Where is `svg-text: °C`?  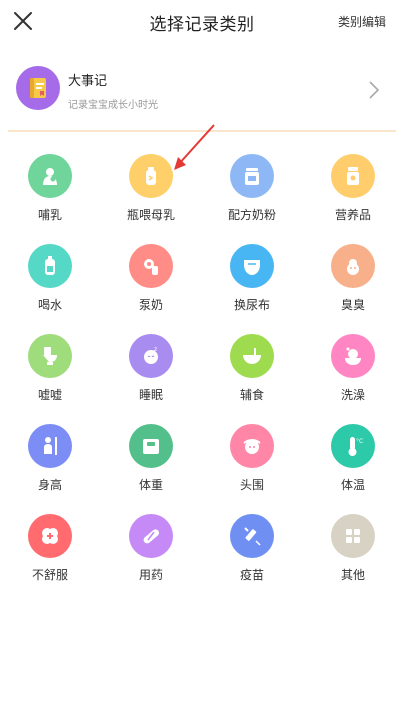
svg-text: °C is located at coordinates (359, 441).